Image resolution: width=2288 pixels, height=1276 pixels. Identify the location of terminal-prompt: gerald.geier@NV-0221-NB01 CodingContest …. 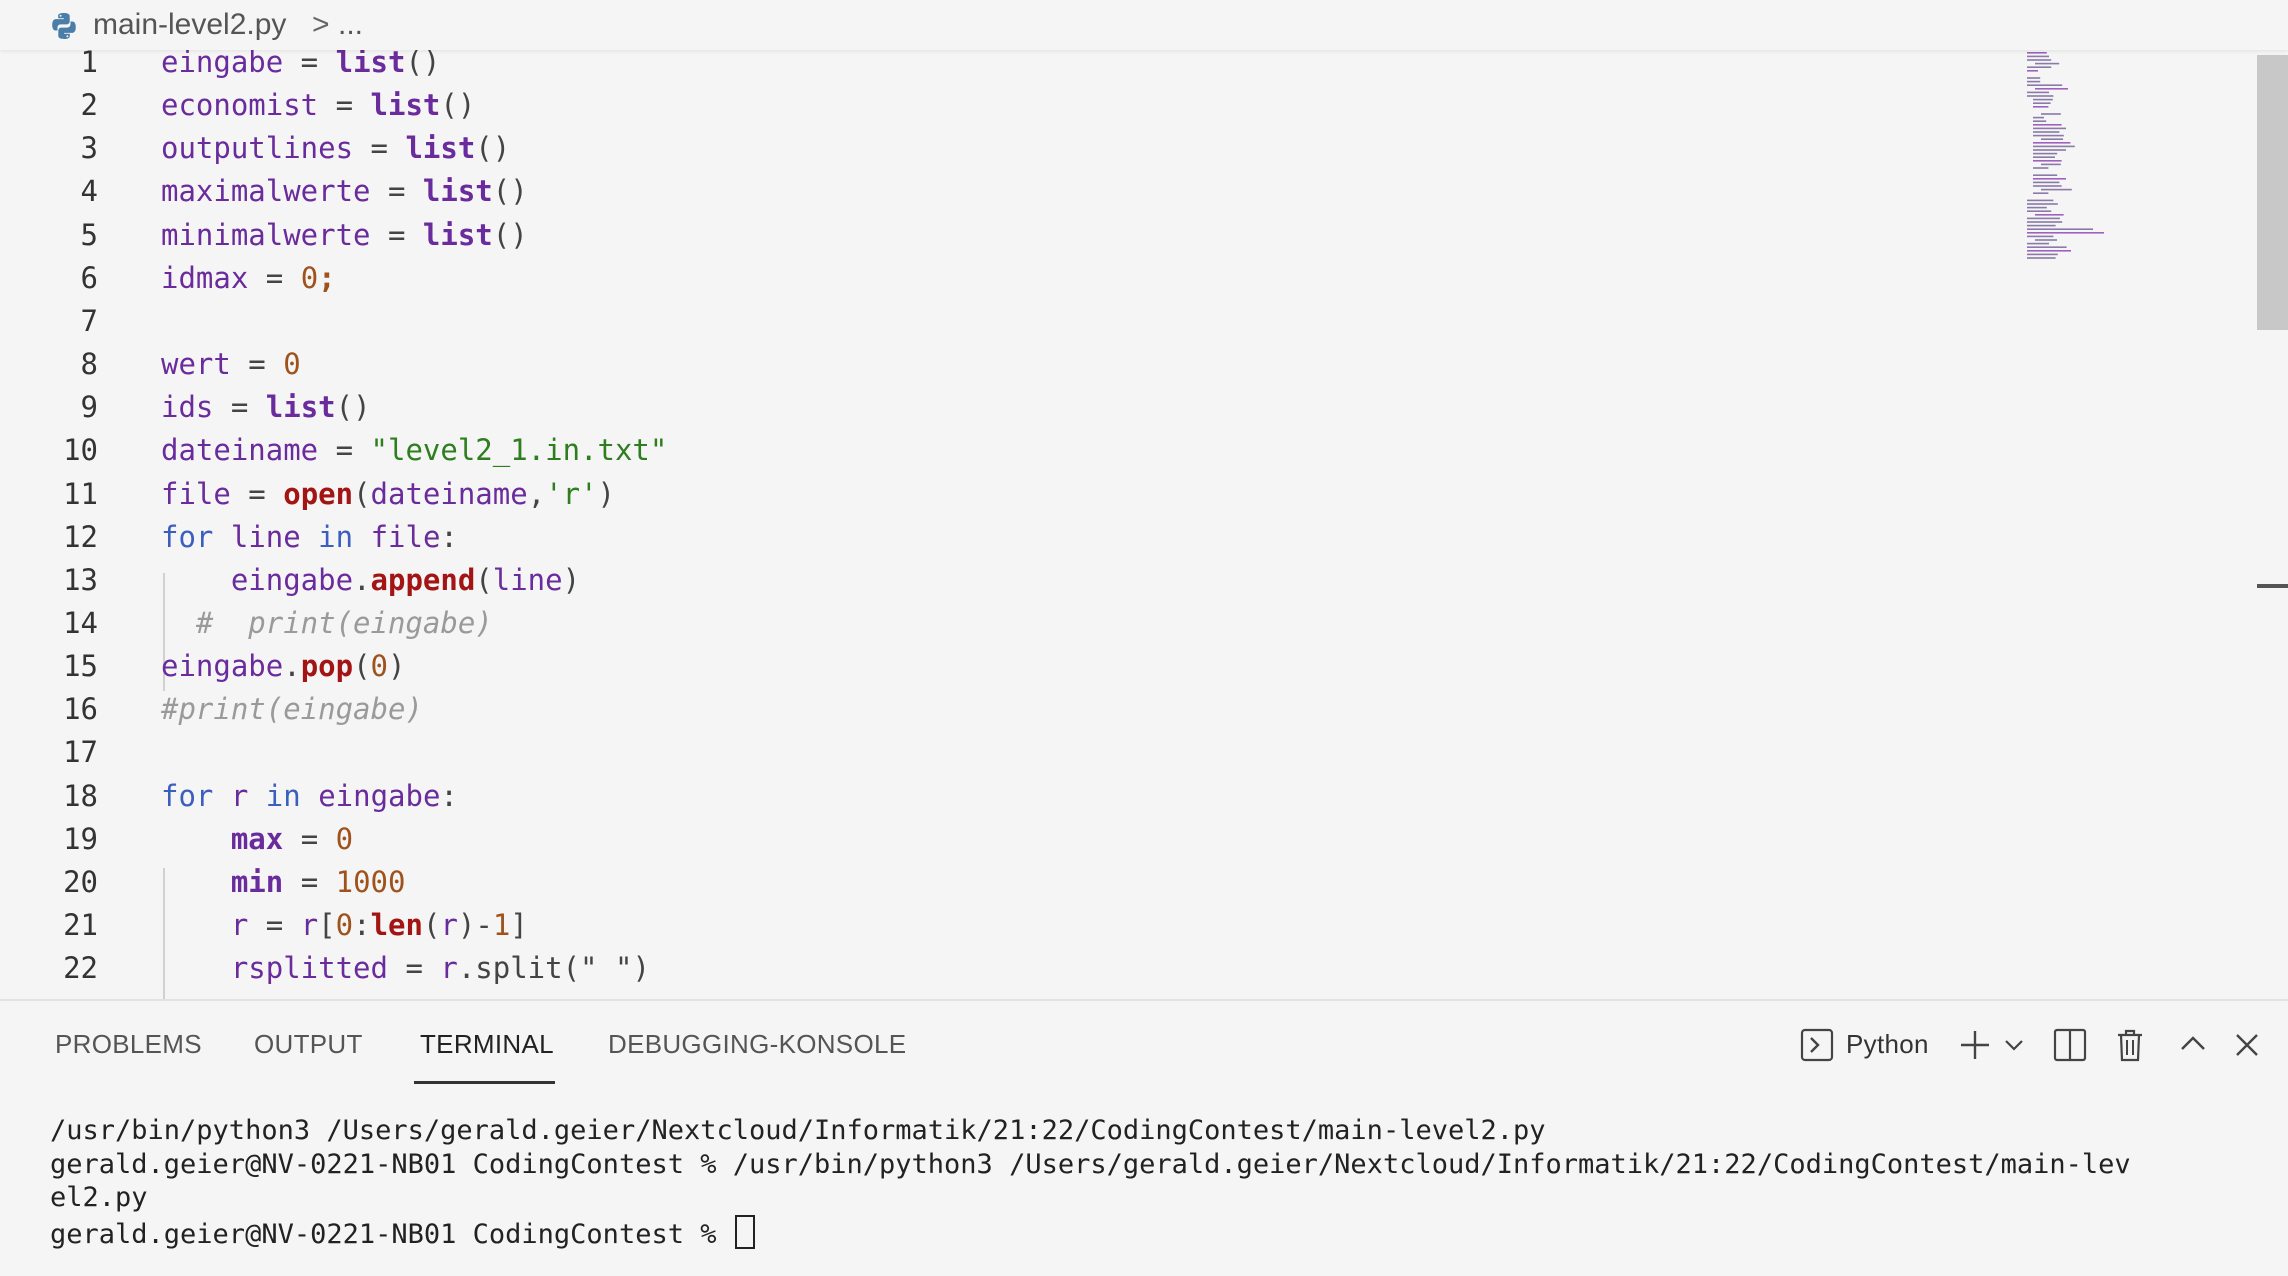
(391, 1234).